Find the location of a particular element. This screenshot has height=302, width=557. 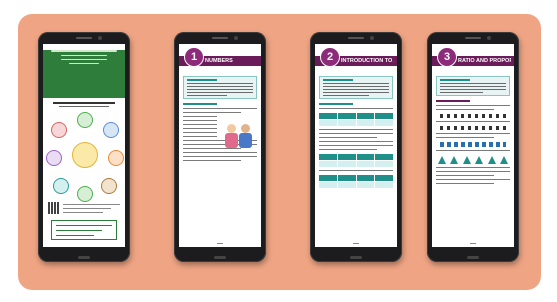

phone-chapter-2: 2 INTRODUCTION TO ALGEBRA is located at coordinates (356, 147).